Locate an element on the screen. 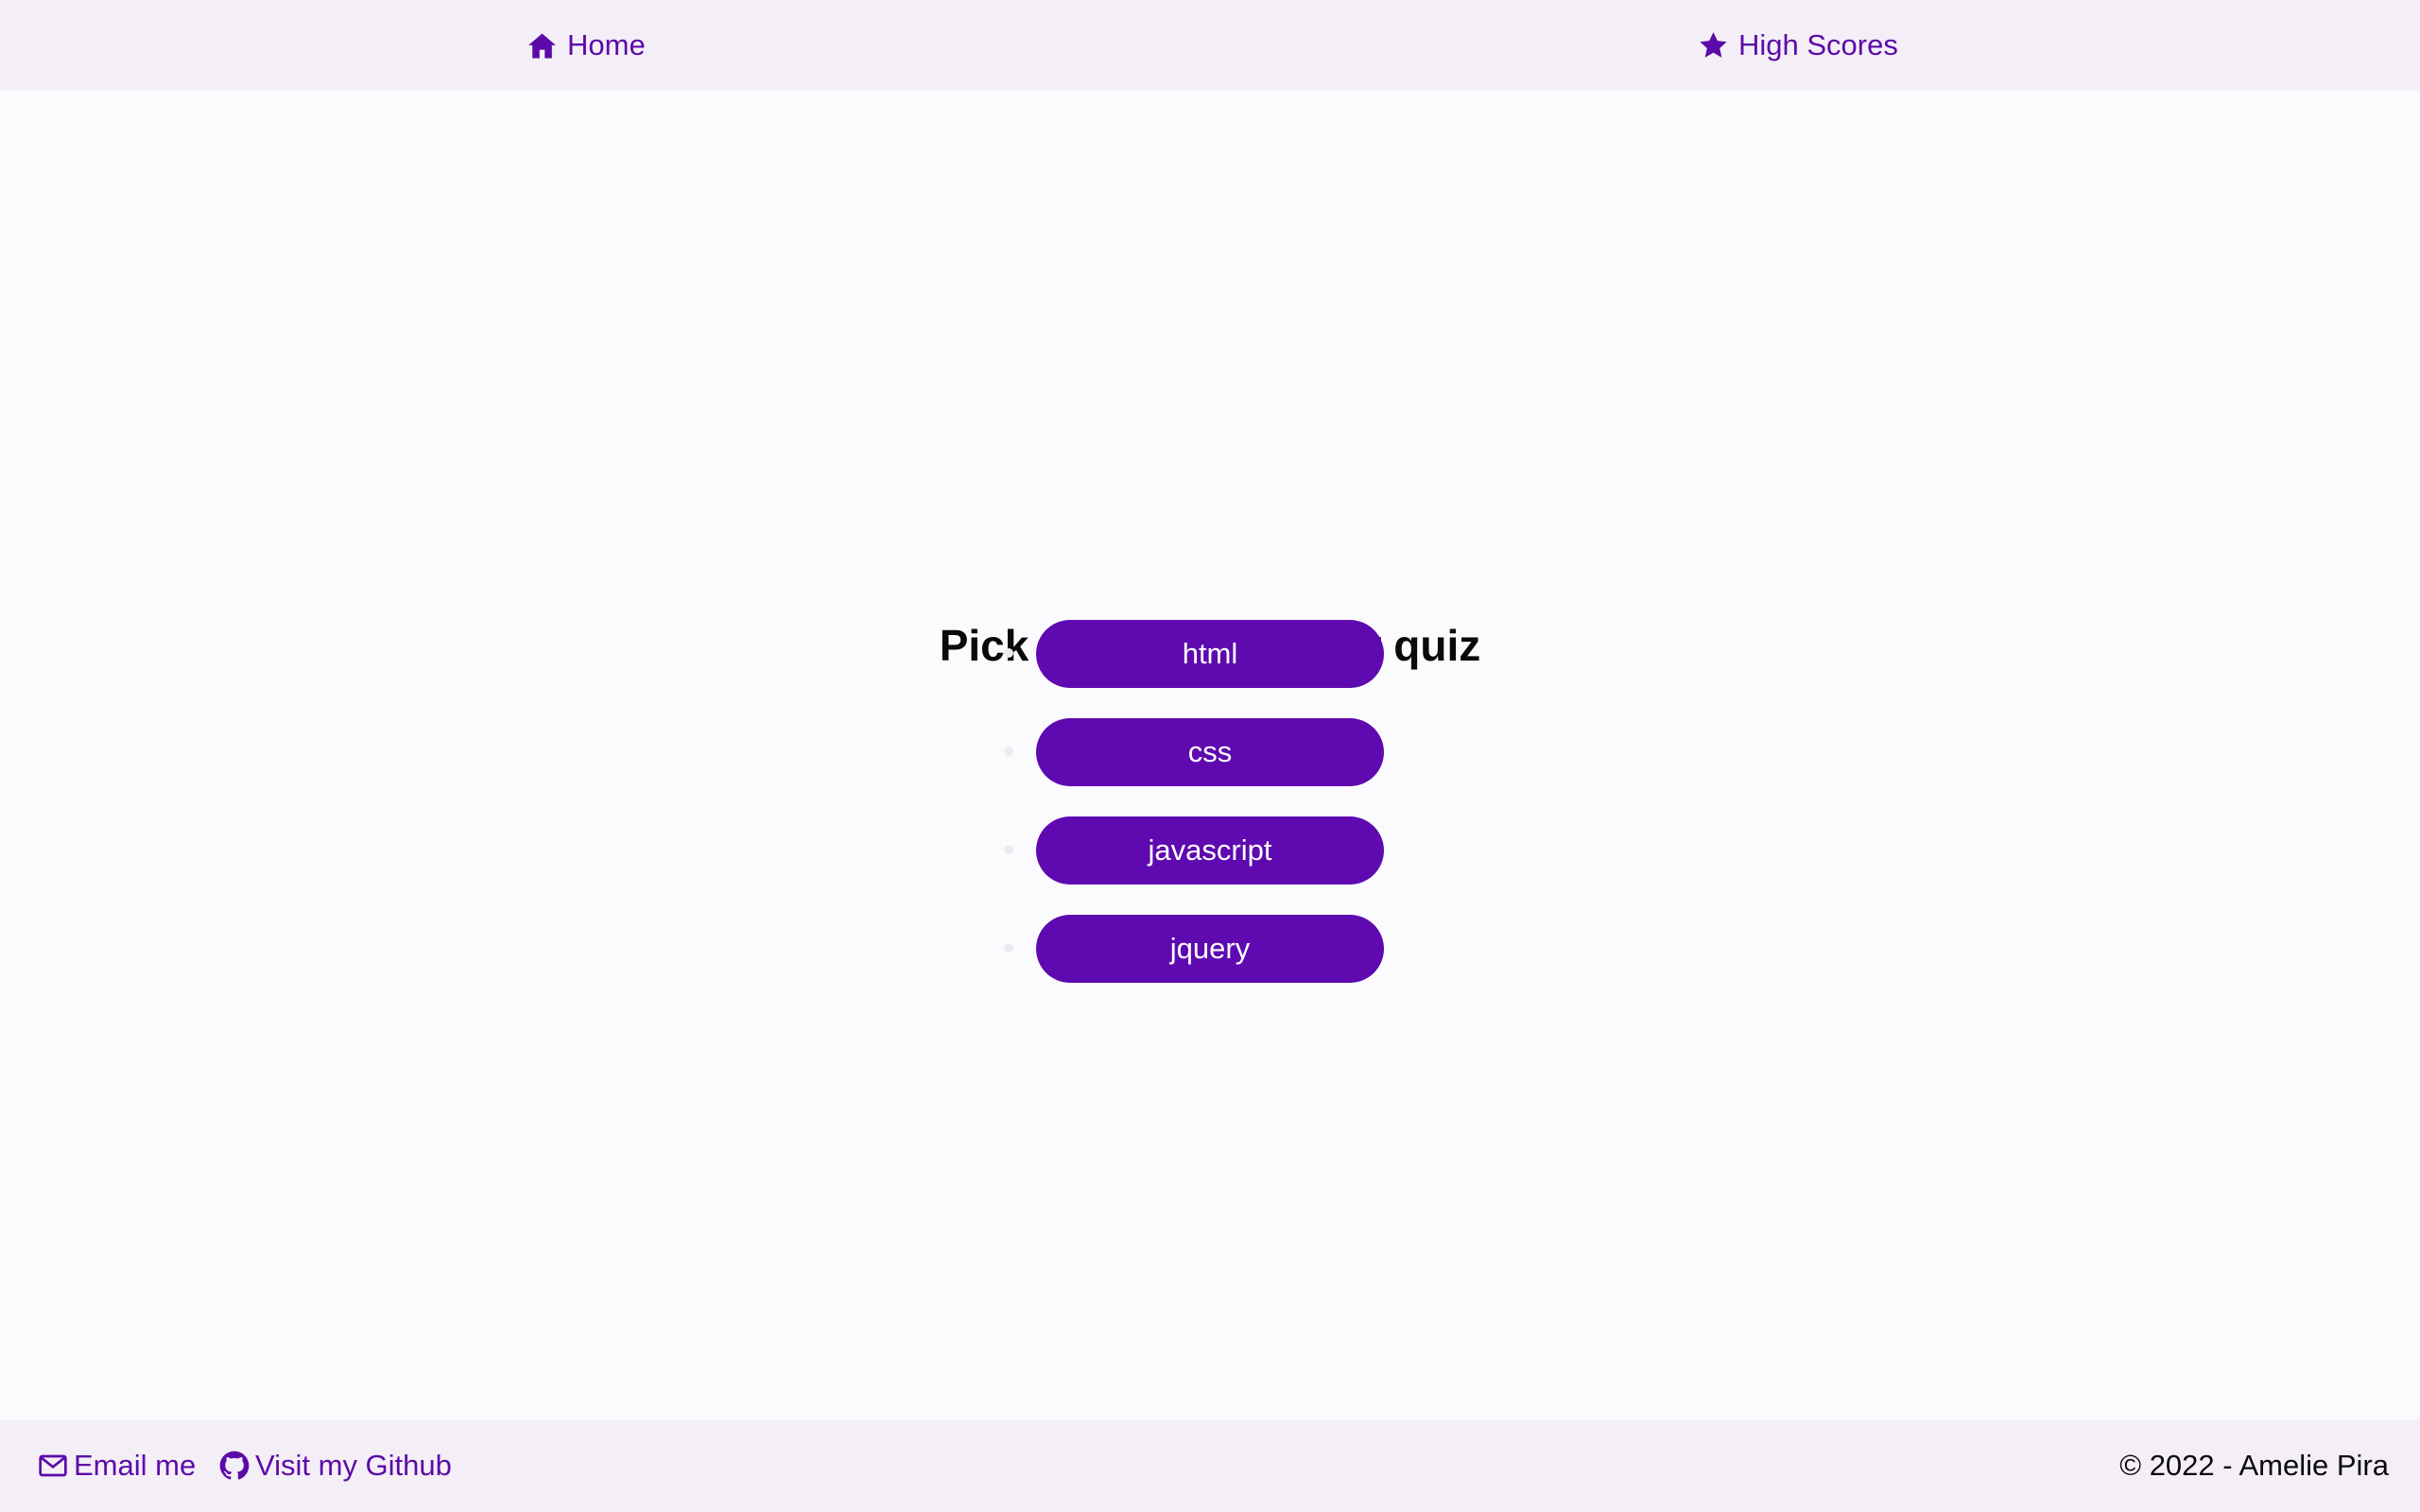 This screenshot has width=2420, height=1512. theme-button-javascript: javascript is located at coordinates (1210, 850).